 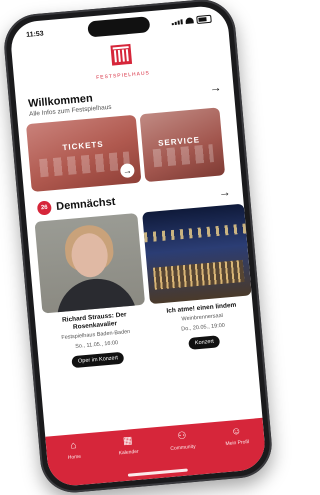 What do you see at coordinates (74, 457) in the screenshot?
I see `tab-label: Home` at bounding box center [74, 457].